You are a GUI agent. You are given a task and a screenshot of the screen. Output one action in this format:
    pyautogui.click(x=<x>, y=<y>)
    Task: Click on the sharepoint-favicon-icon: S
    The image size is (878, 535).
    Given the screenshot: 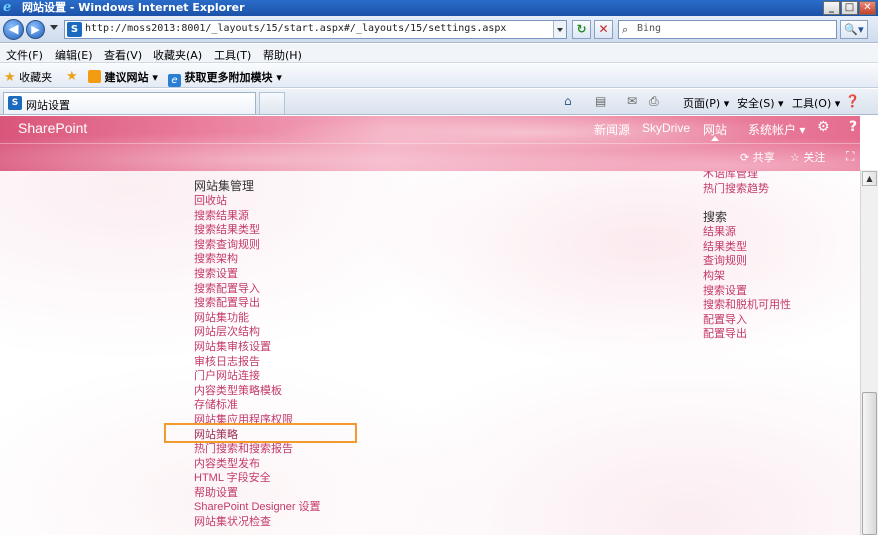 What is the action you would take?
    pyautogui.click(x=74, y=29)
    